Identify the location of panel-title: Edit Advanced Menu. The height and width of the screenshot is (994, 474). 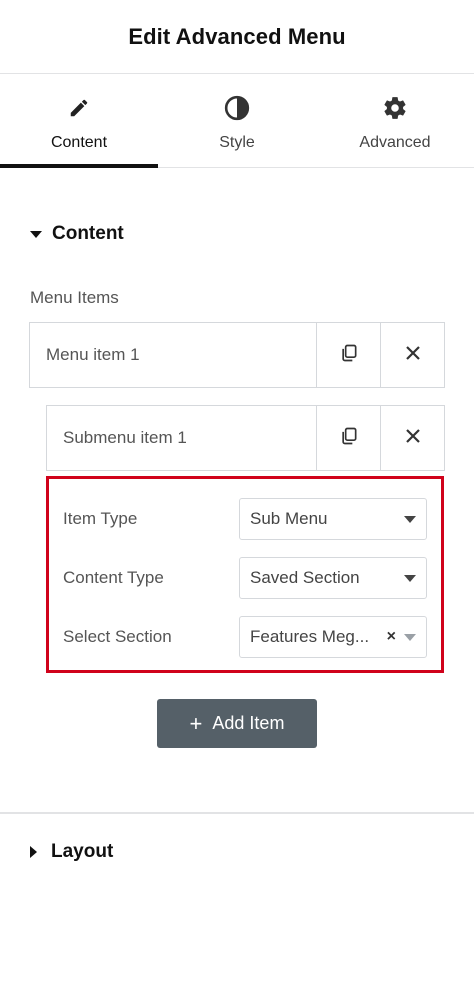
(237, 36).